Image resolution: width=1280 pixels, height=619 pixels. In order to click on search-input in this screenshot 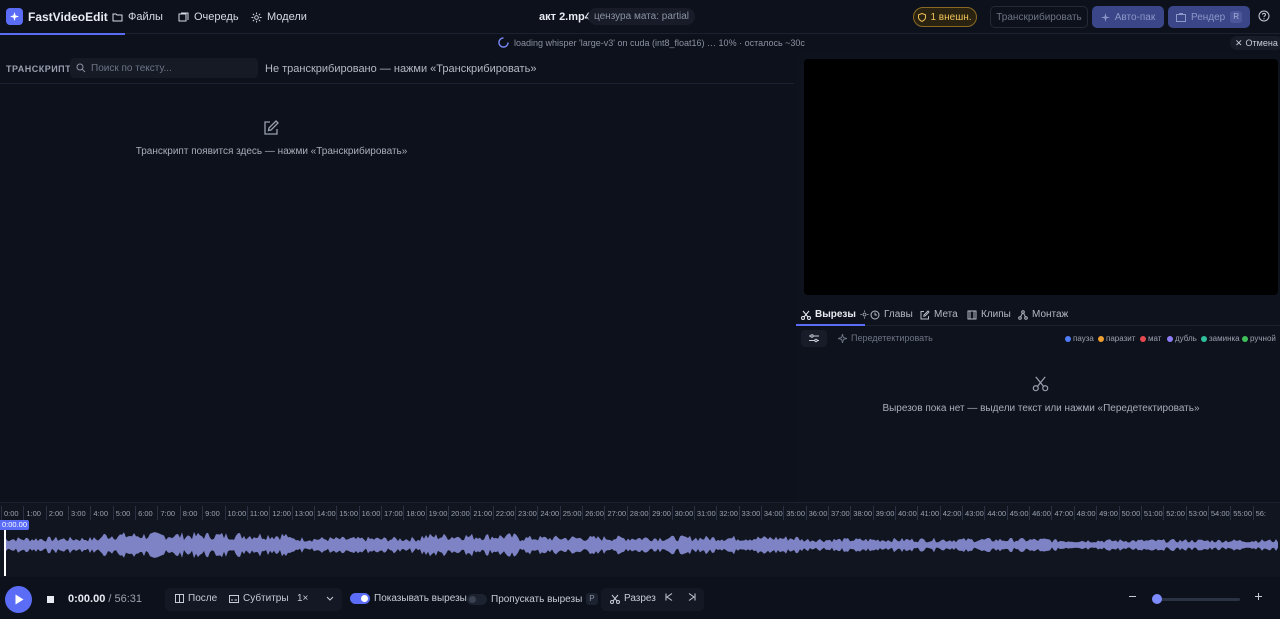, I will do `click(171, 68)`.